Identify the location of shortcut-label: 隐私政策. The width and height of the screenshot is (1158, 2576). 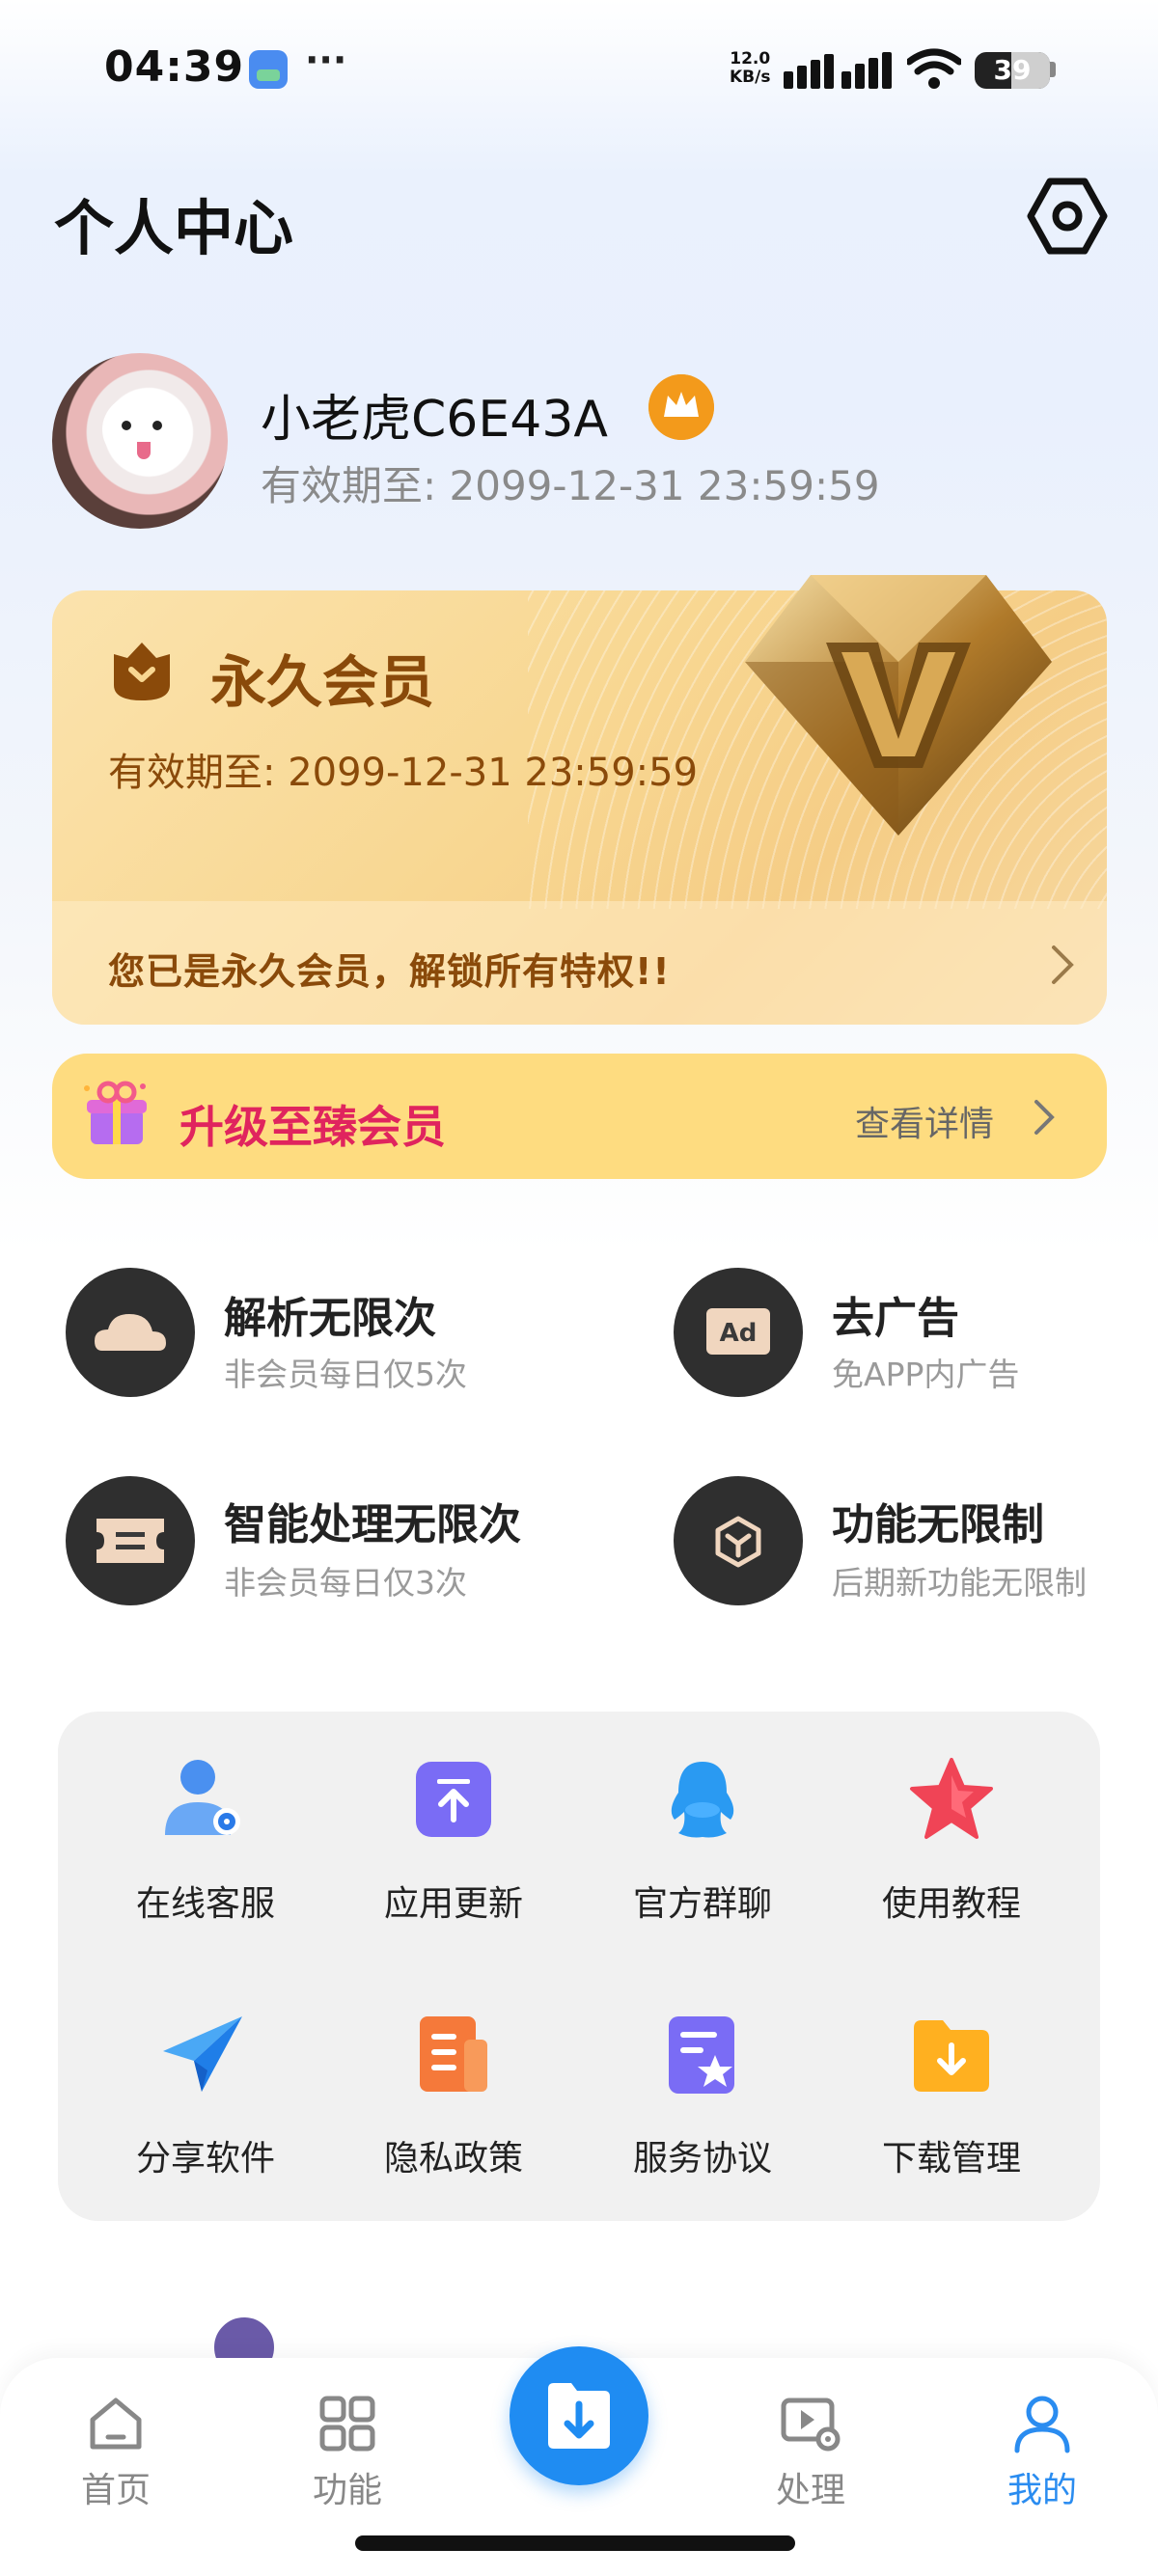
(453, 2159).